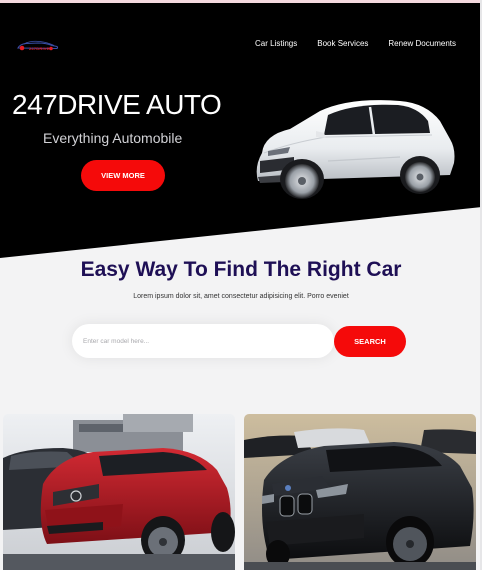 The image size is (482, 570). Describe the element at coordinates (241, 1) in the screenshot. I see `top-strip` at that location.